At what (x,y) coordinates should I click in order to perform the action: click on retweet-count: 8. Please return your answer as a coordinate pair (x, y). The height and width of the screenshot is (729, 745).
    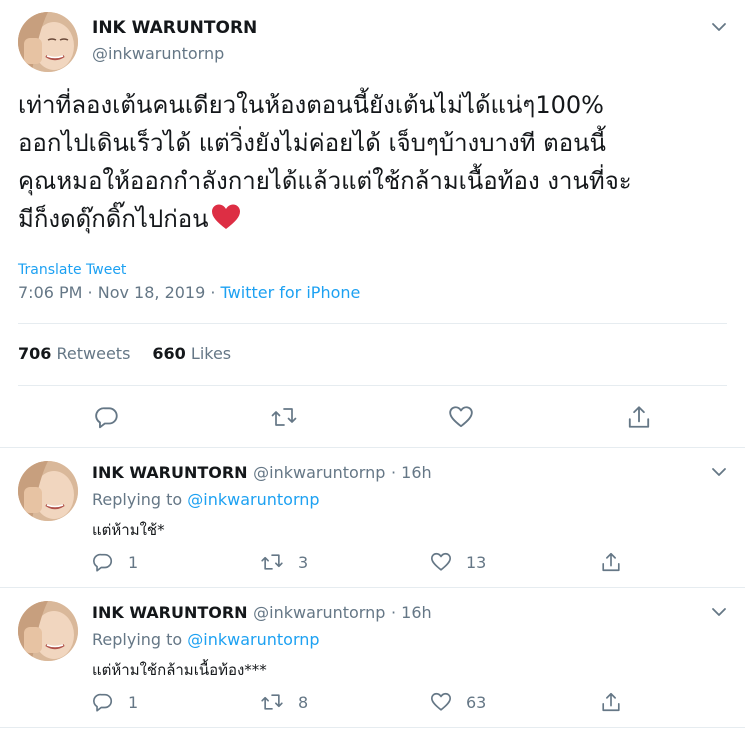
    Looking at the image, I should click on (303, 702).